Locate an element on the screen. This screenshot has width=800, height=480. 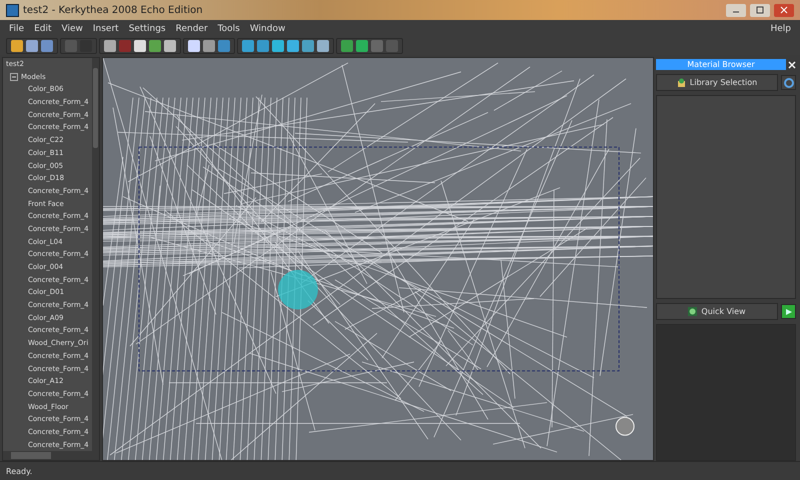
refresh-icon is located at coordinates (789, 83).